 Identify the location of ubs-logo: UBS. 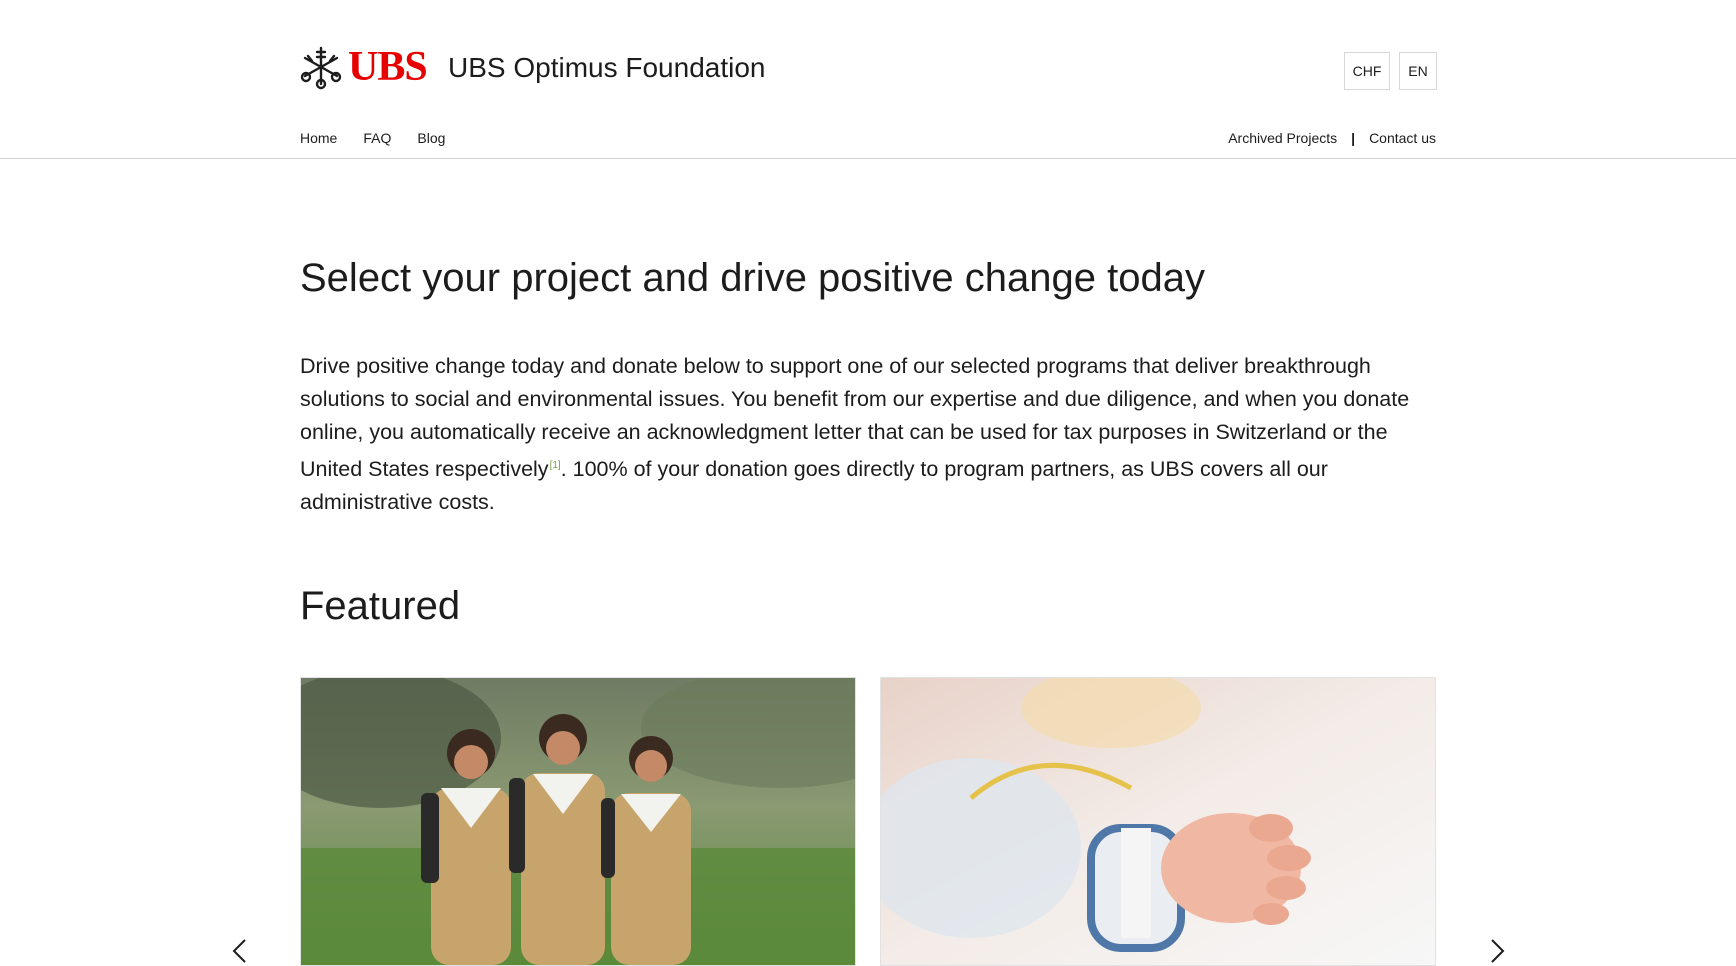
(364, 67).